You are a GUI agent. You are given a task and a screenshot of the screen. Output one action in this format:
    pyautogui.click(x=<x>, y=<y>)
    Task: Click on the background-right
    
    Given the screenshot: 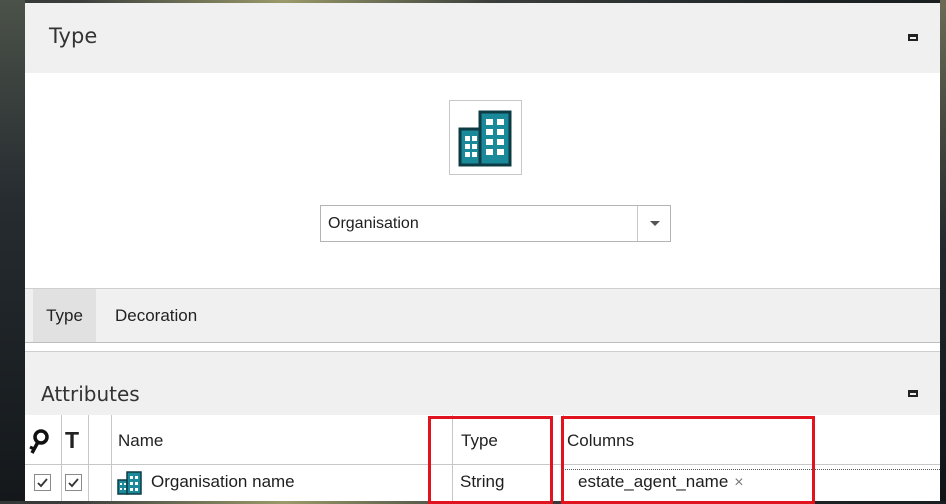 What is the action you would take?
    pyautogui.click(x=943, y=250)
    